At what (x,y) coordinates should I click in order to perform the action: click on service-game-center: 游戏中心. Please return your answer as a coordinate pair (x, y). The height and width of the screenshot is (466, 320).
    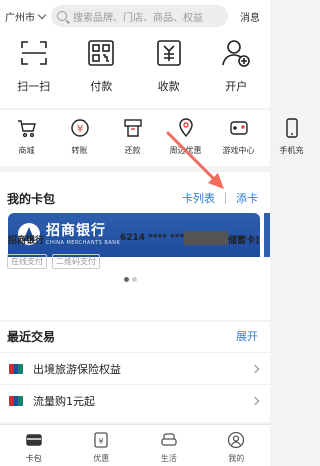
    Looking at the image, I should click on (238, 138).